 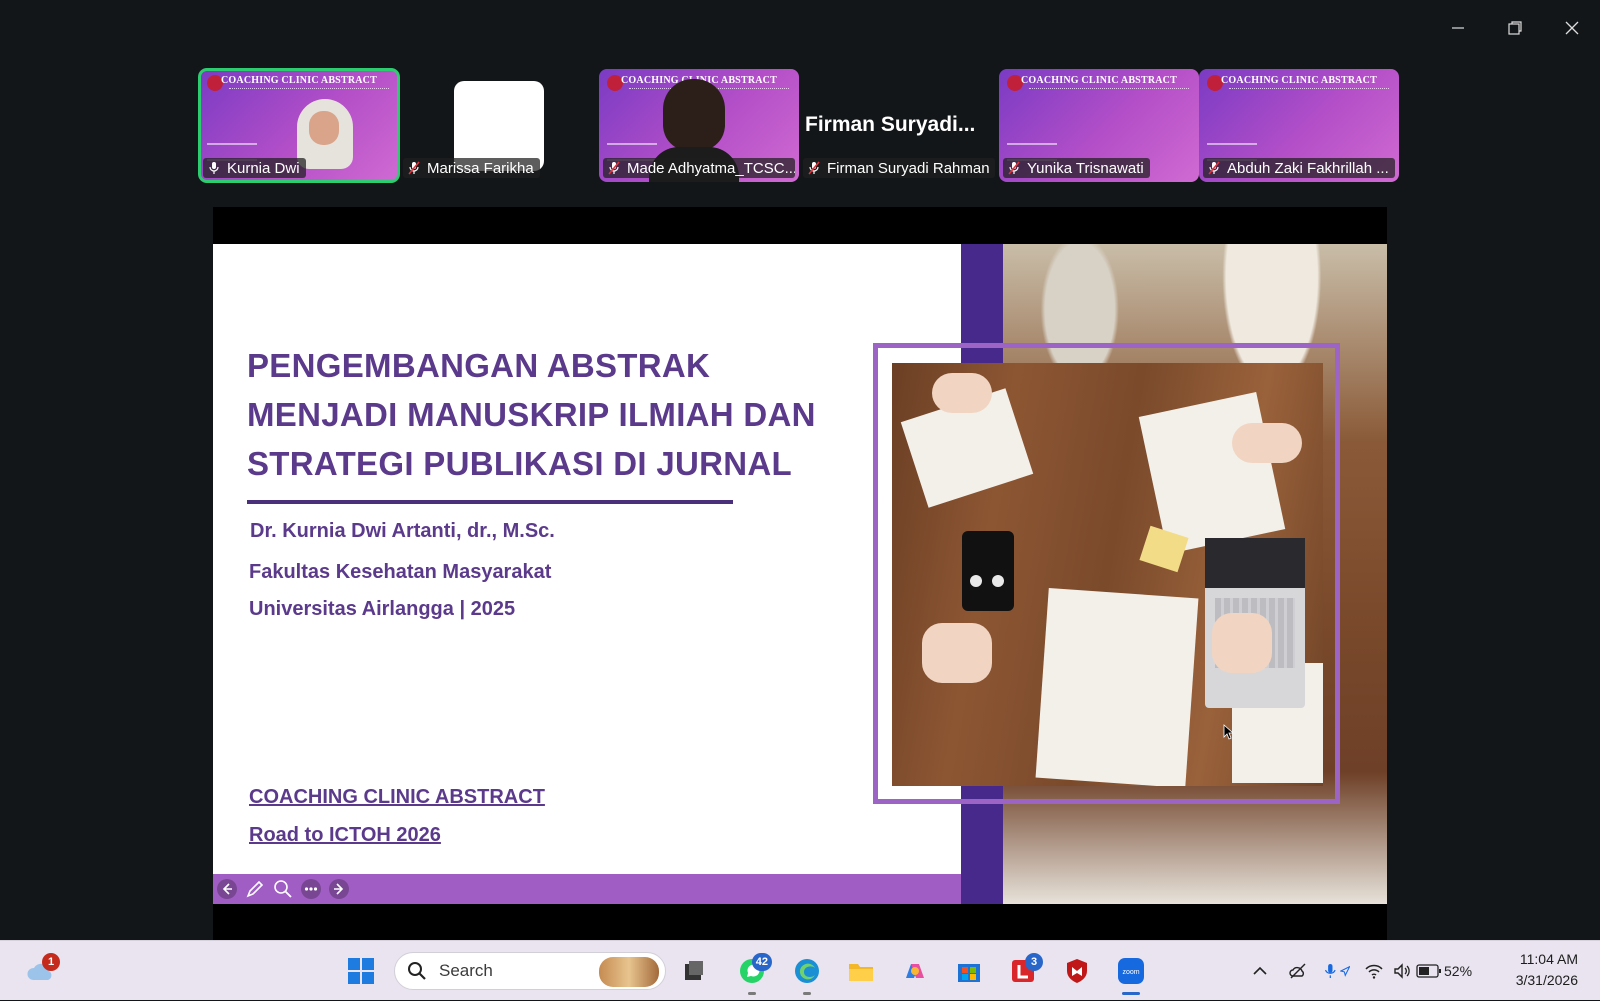 I want to click on battery-icon, so click(x=1428, y=971).